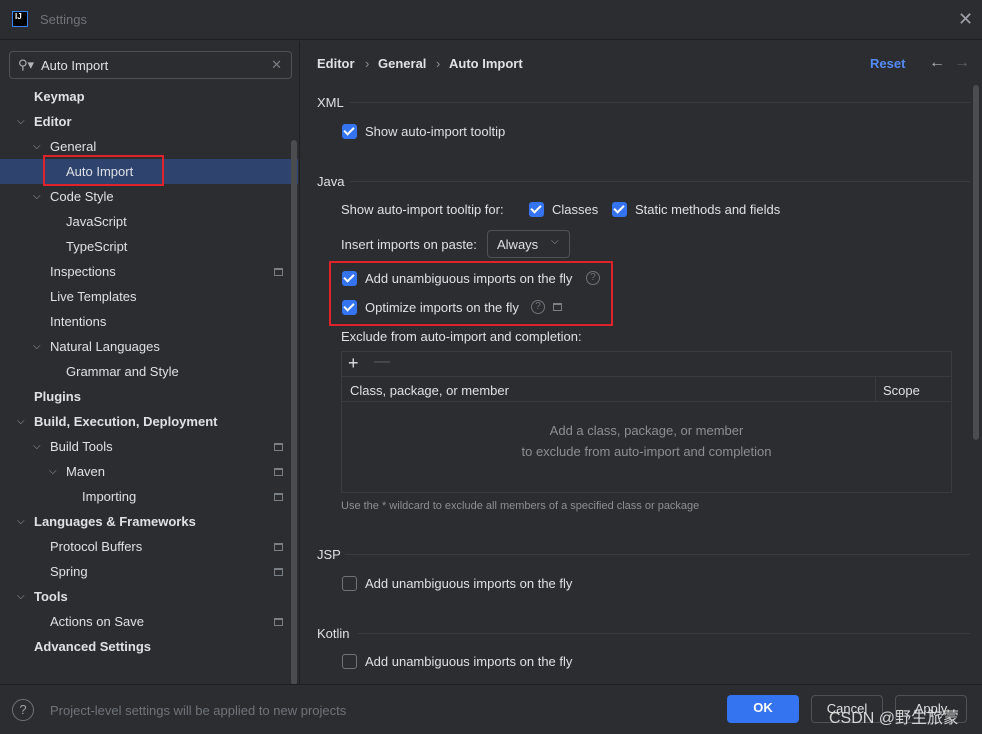 Image resolution: width=982 pixels, height=734 pixels. Describe the element at coordinates (349, 278) in the screenshot. I see `add-unambiguous-checkbox` at that location.